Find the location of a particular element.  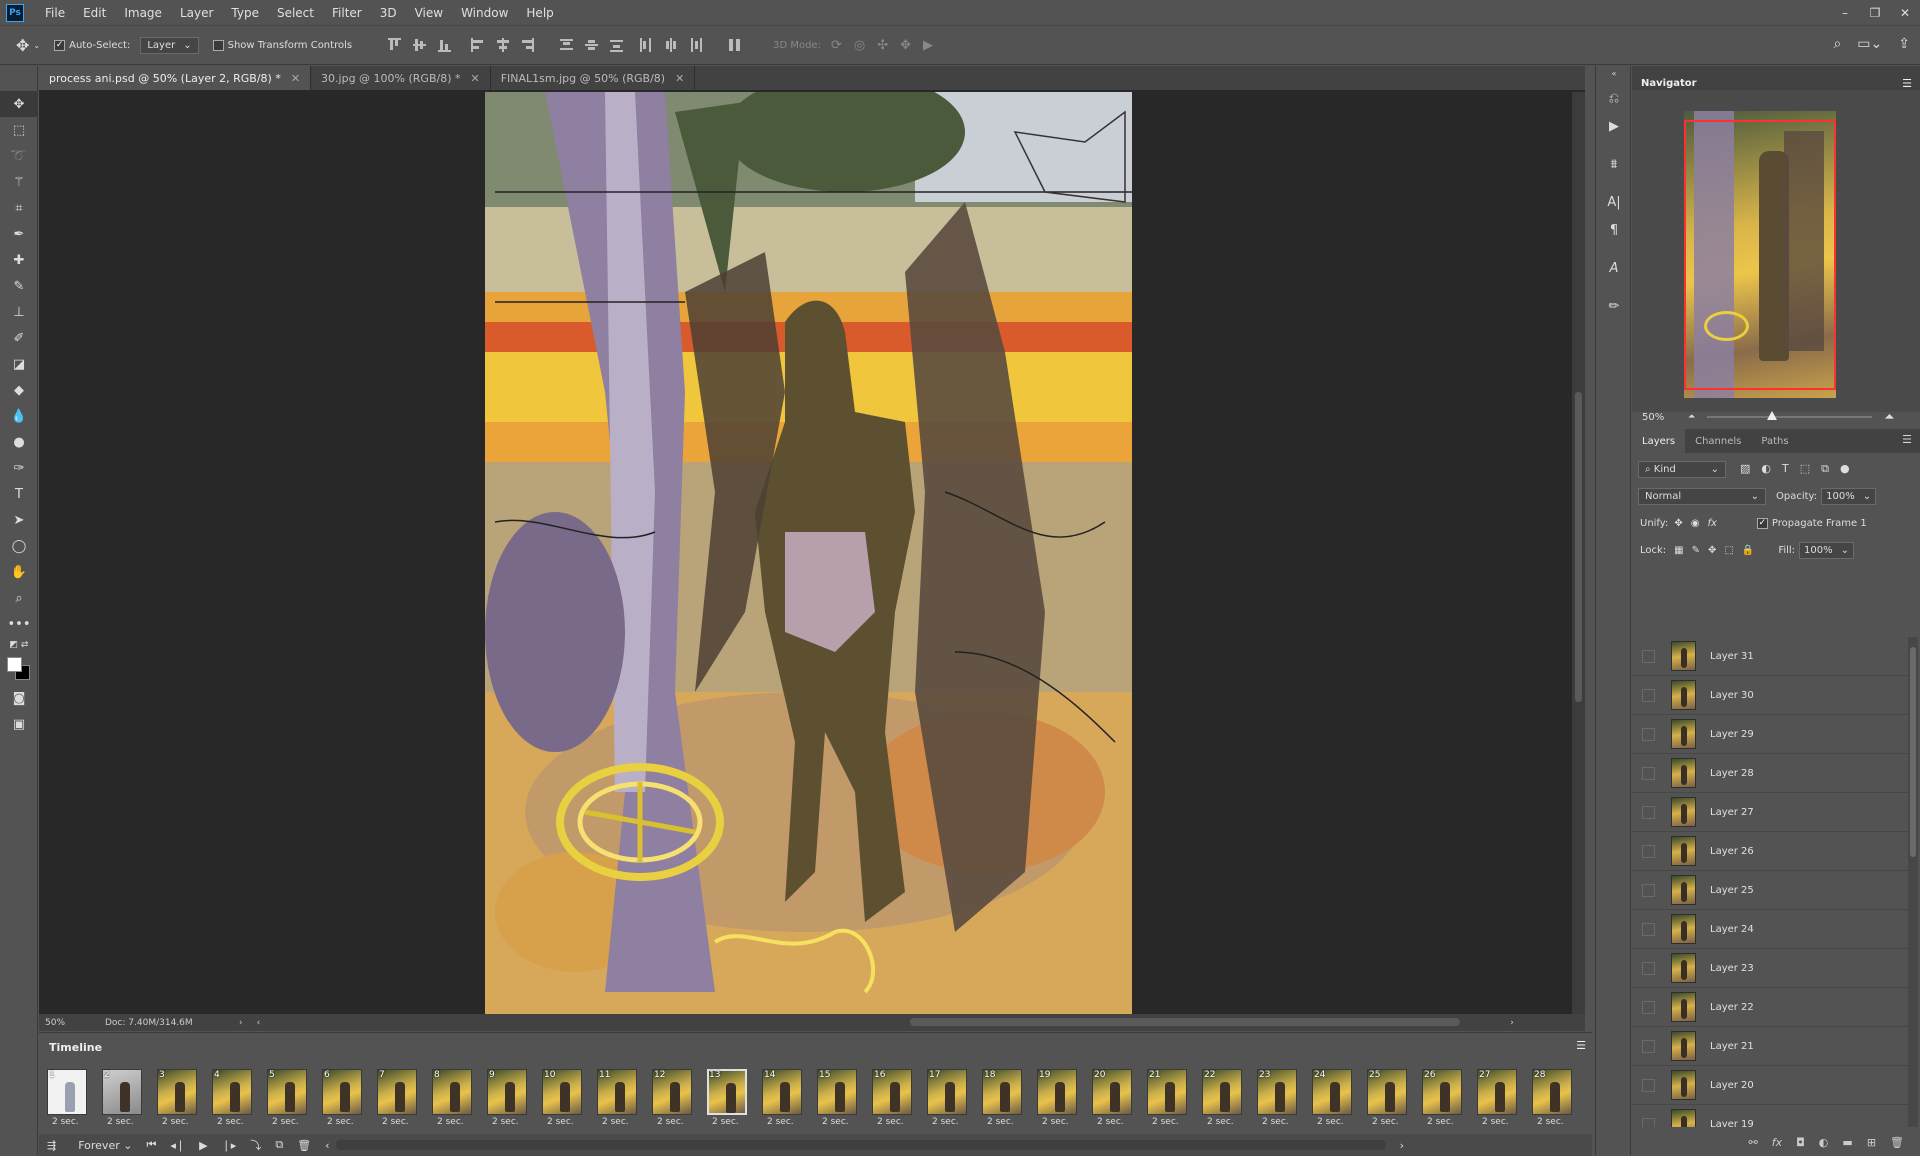

status-menu-arrow-icon: › is located at coordinates (241, 1023).